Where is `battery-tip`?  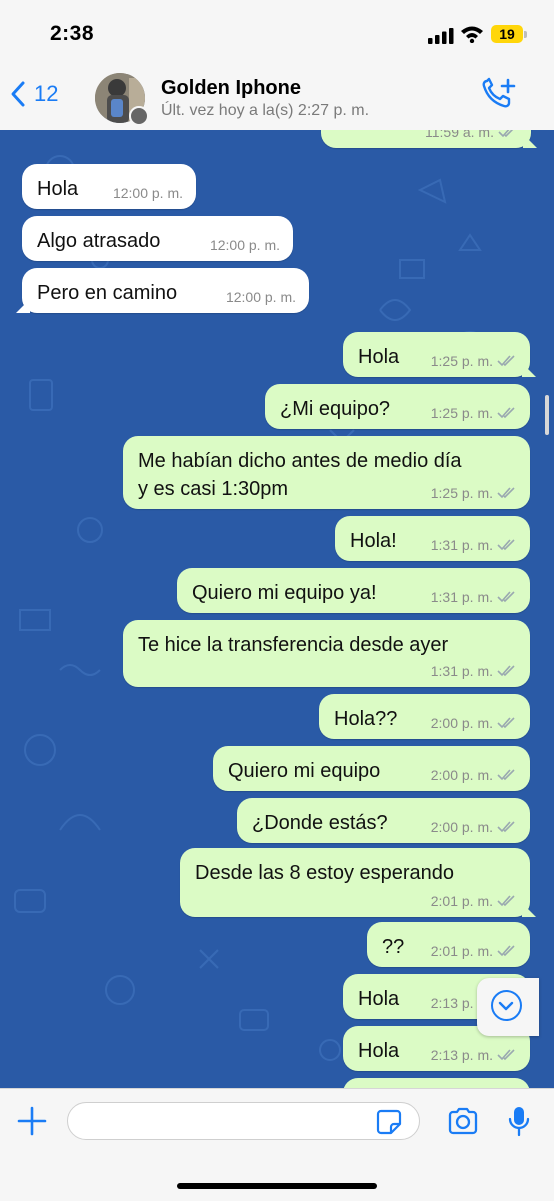
battery-tip is located at coordinates (525, 34).